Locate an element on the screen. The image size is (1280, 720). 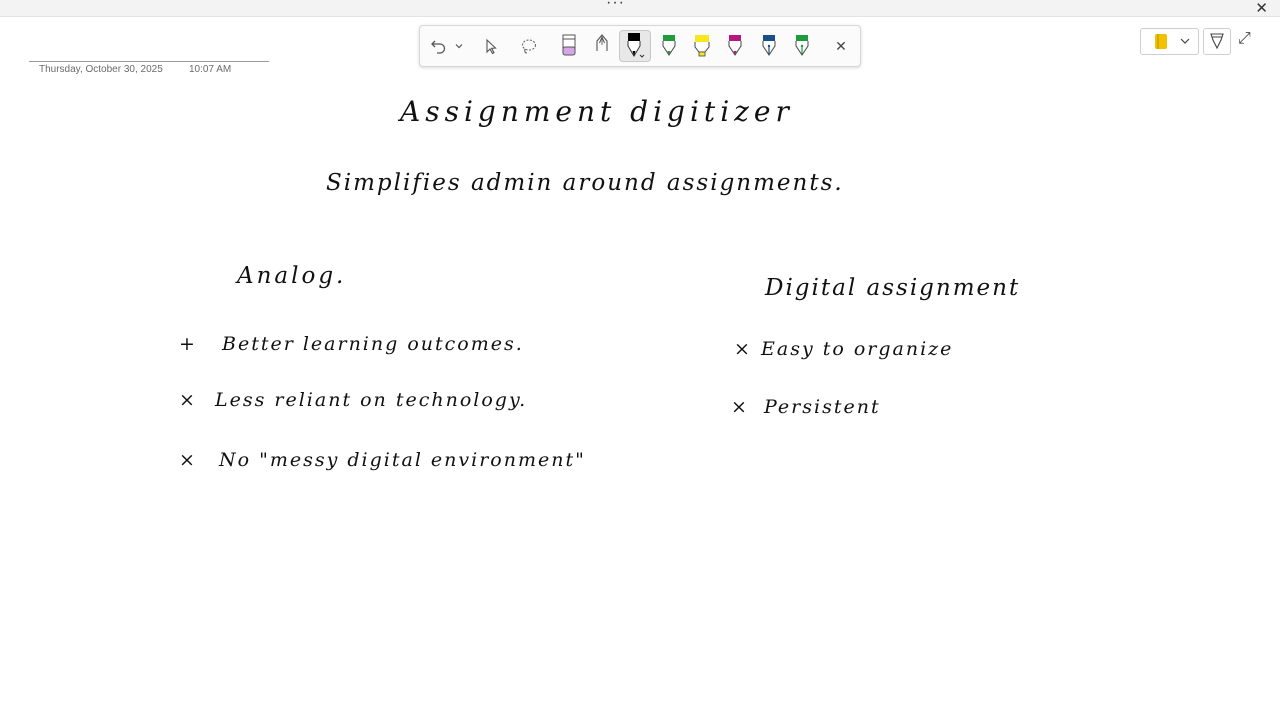
ink-right-item-2: Persistent is located at coordinates (822, 407).